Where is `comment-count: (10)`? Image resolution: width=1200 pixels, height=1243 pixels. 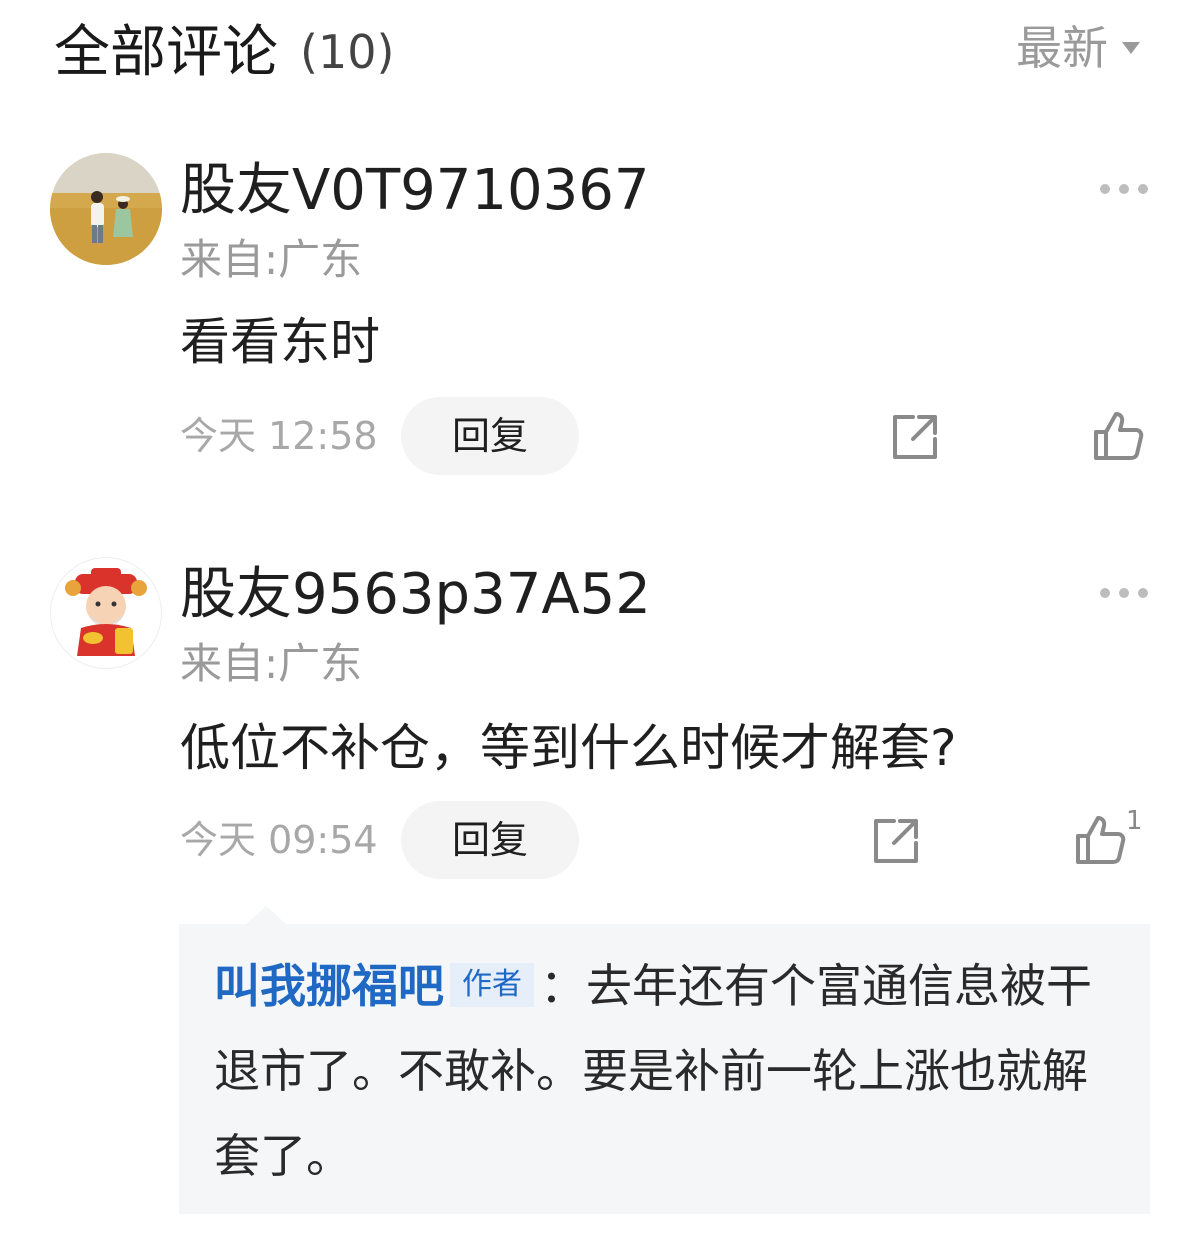 comment-count: (10) is located at coordinates (347, 52).